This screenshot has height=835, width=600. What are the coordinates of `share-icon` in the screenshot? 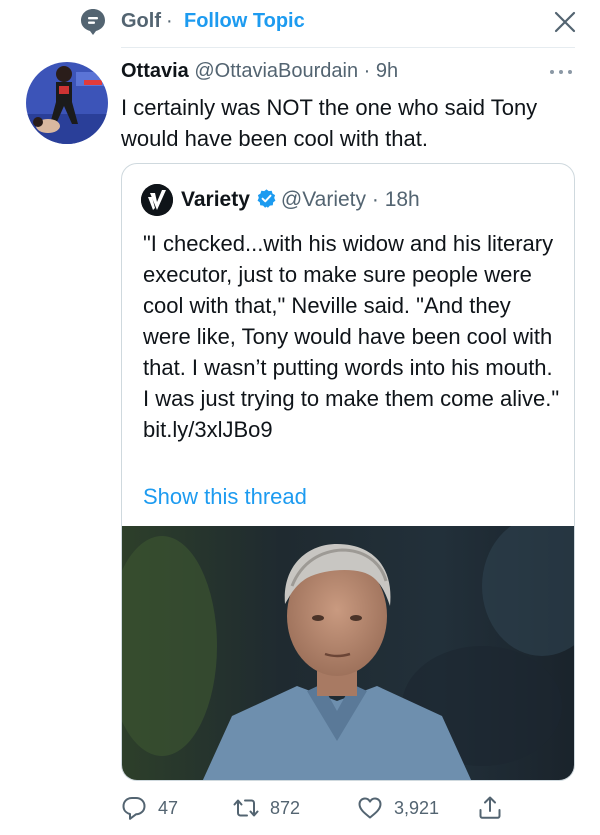 It's located at (490, 807).